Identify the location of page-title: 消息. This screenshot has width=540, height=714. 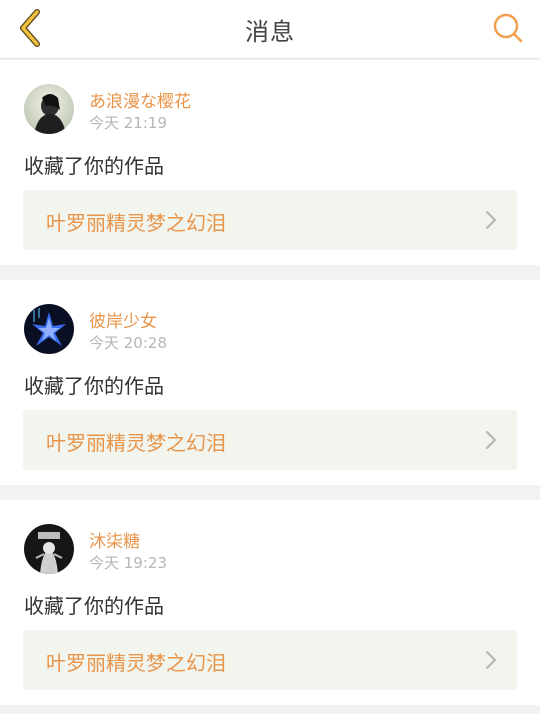
(270, 32).